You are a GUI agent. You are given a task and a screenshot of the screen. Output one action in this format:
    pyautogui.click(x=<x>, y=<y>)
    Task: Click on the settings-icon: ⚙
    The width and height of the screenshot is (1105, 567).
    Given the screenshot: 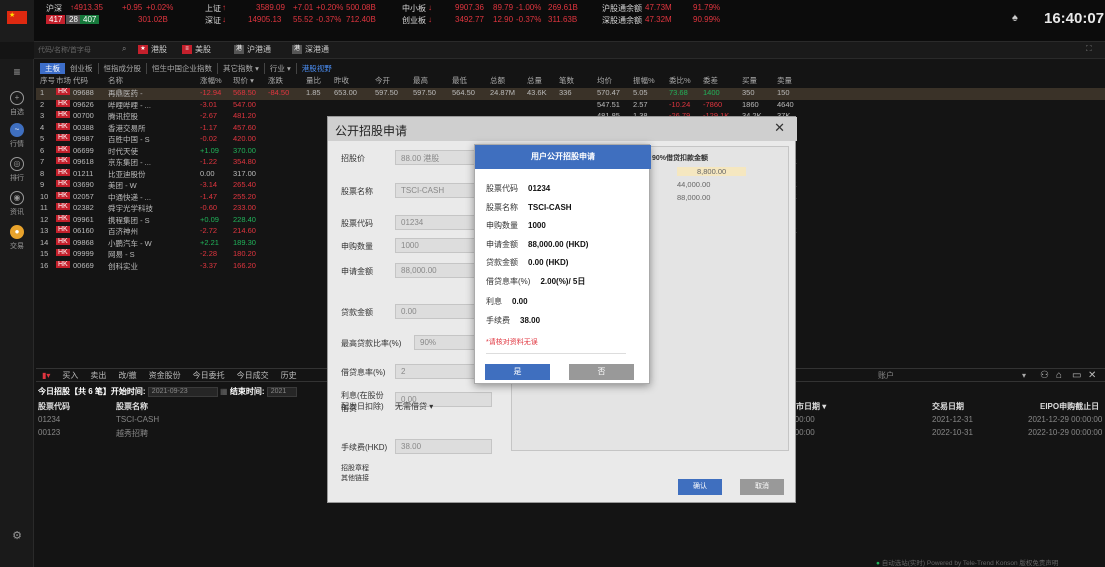 What is the action you would take?
    pyautogui.click(x=17, y=535)
    